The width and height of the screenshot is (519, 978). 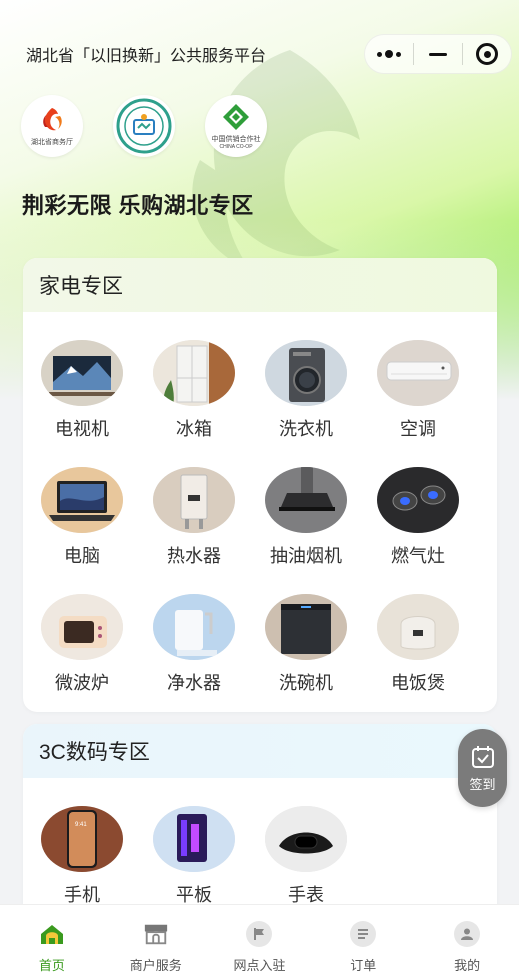 I want to click on fridge-image, so click(x=194, y=373).